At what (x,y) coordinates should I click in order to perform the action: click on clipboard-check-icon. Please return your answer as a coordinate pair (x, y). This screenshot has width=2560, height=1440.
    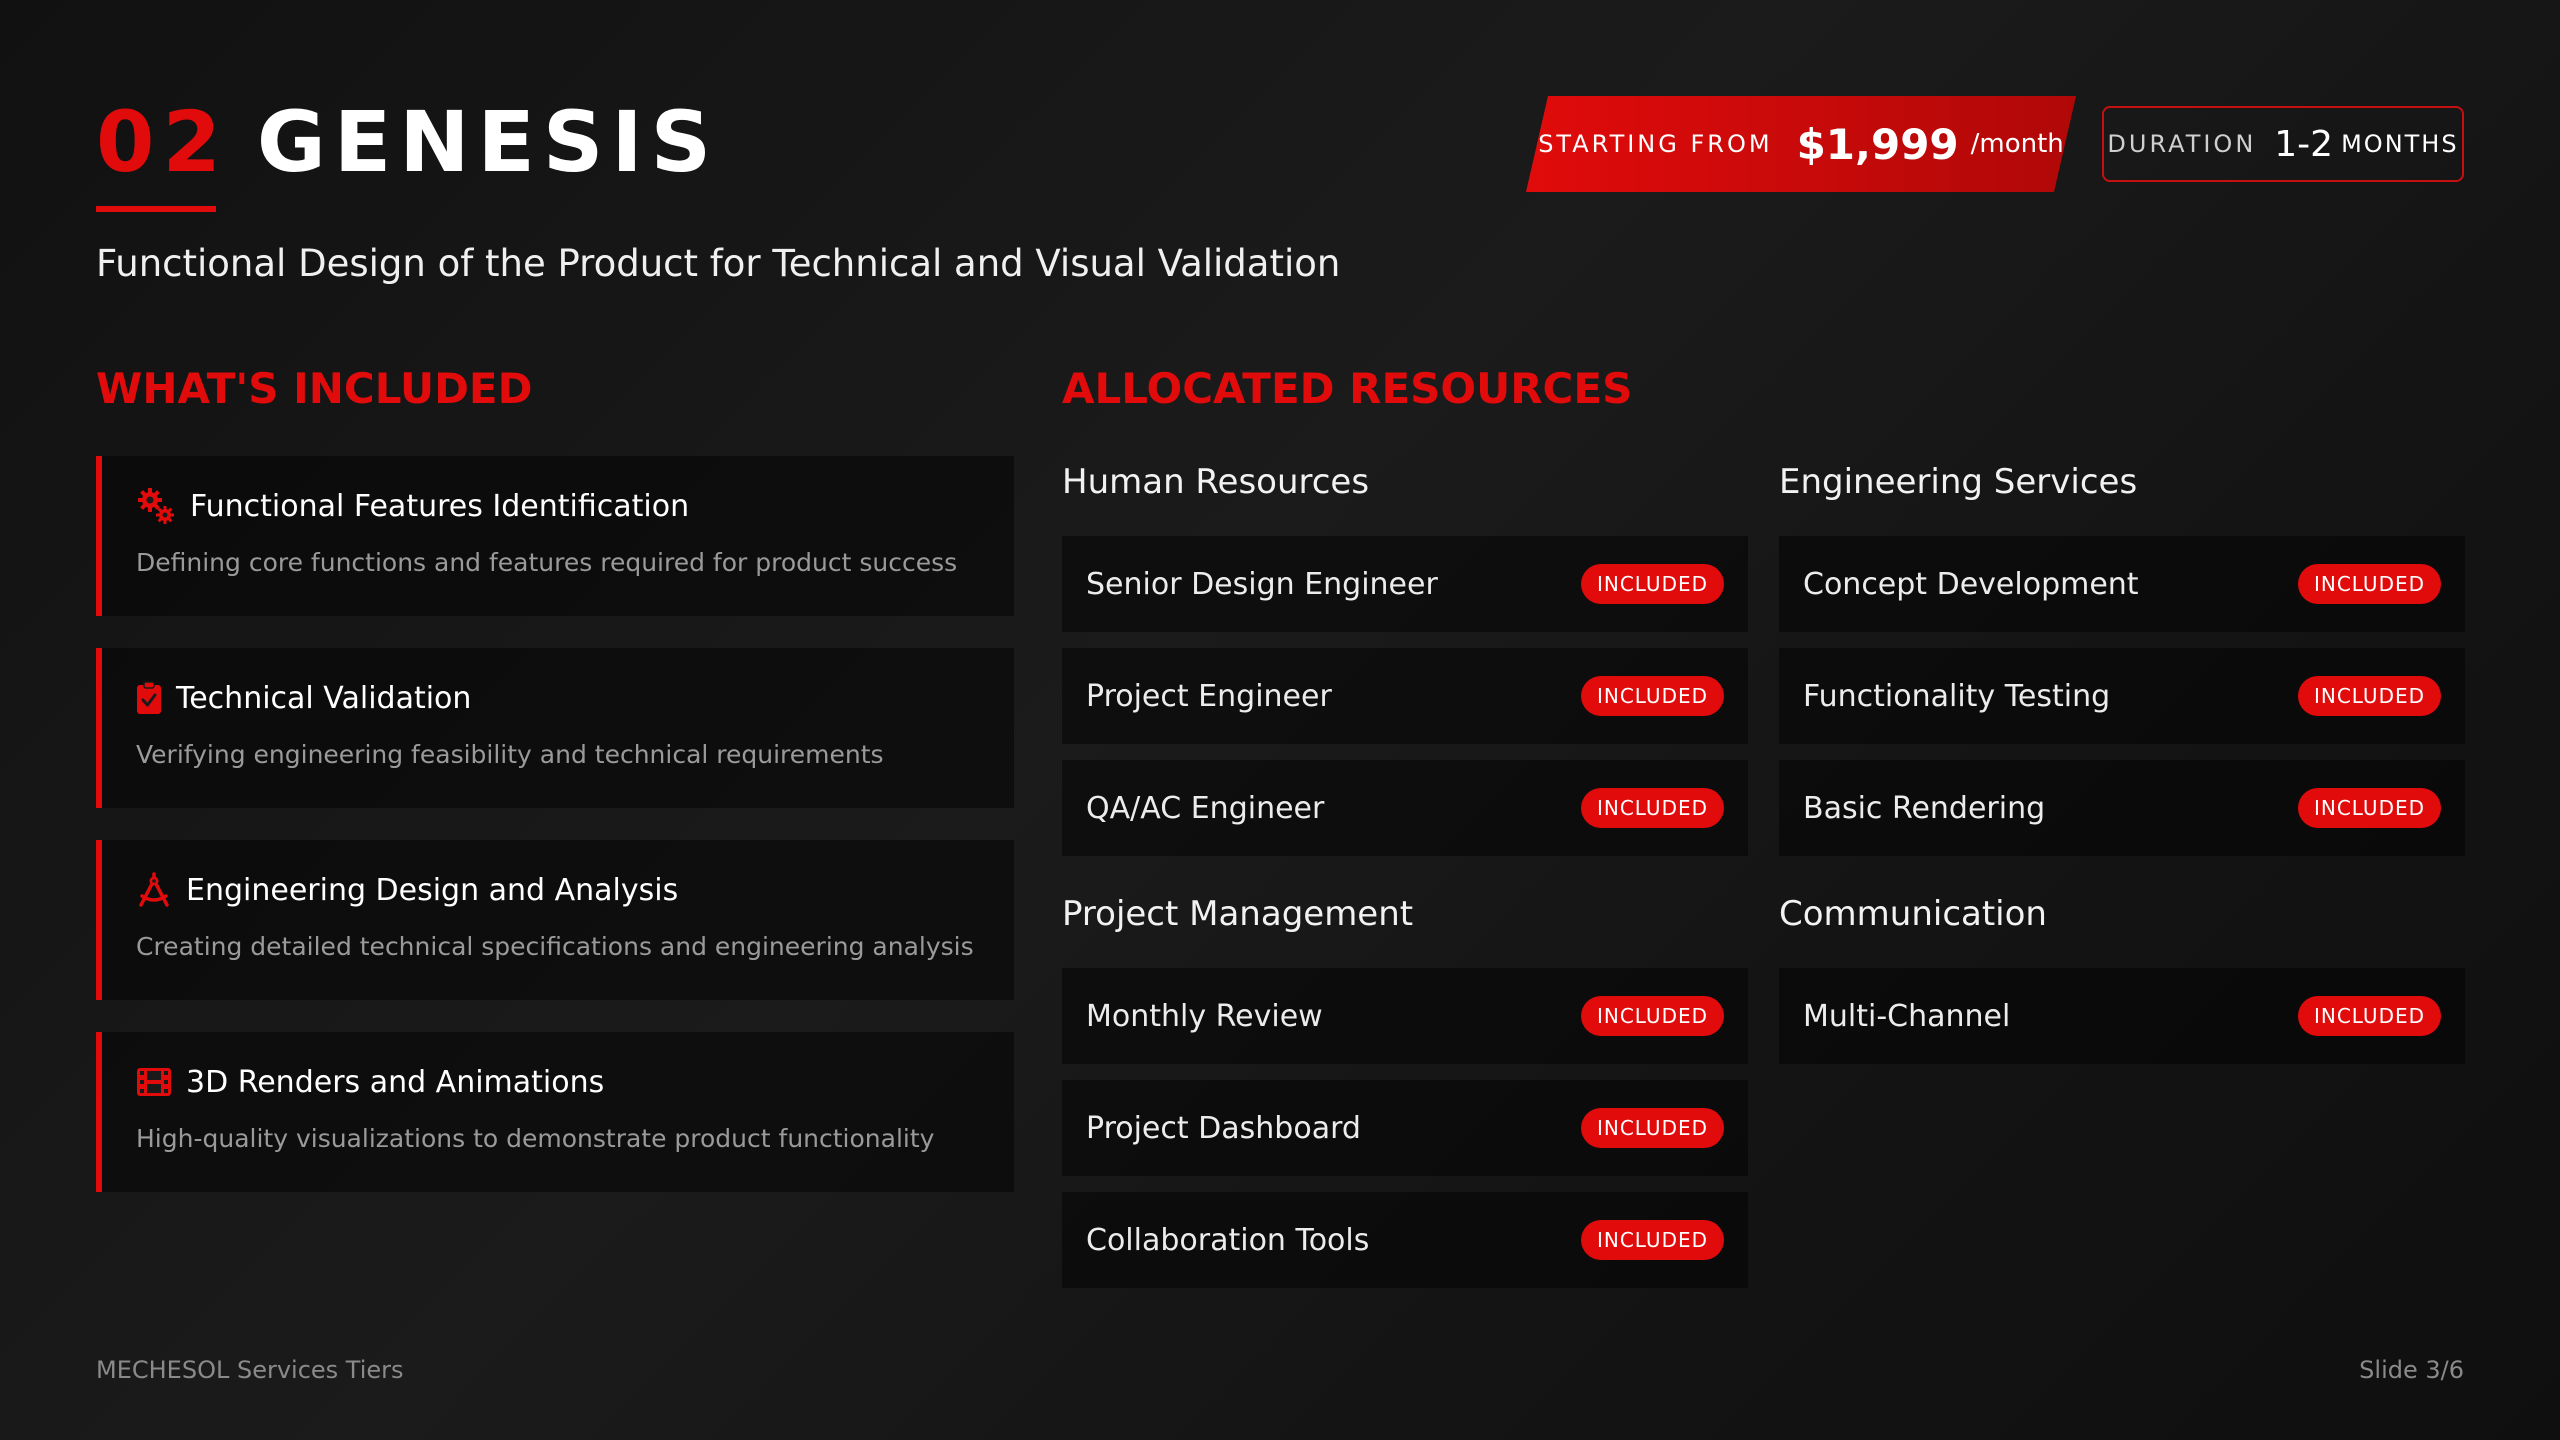
    Looking at the image, I should click on (149, 698).